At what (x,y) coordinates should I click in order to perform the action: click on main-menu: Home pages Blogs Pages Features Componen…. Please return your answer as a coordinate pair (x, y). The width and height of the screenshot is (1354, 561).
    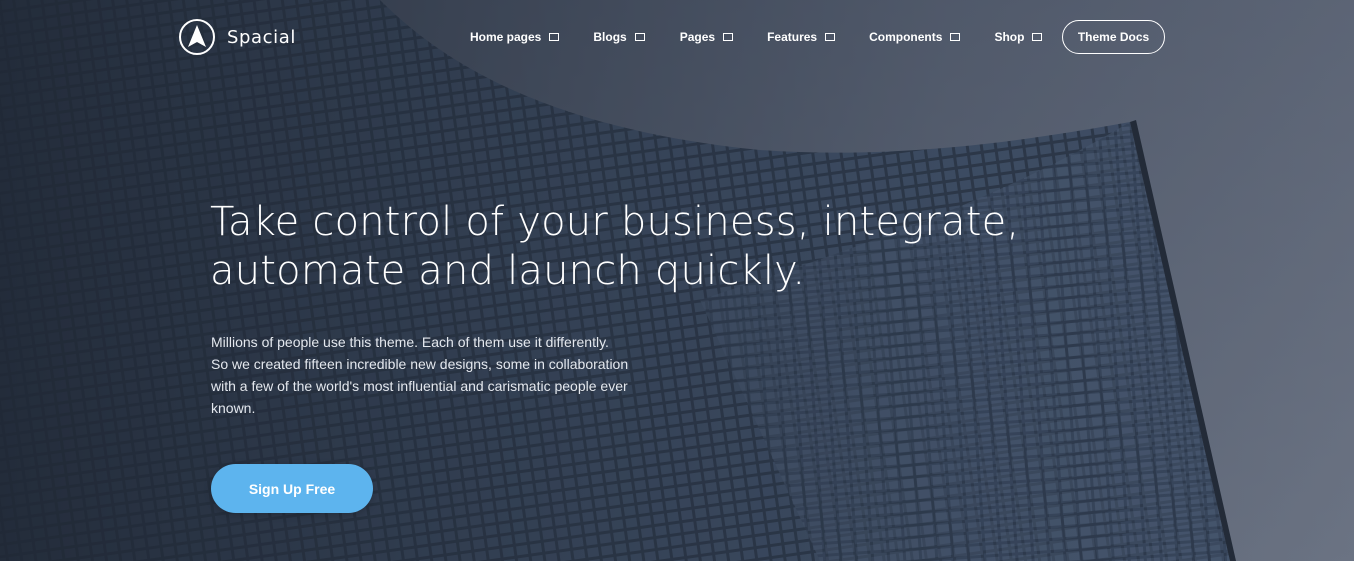
    Looking at the image, I should click on (756, 37).